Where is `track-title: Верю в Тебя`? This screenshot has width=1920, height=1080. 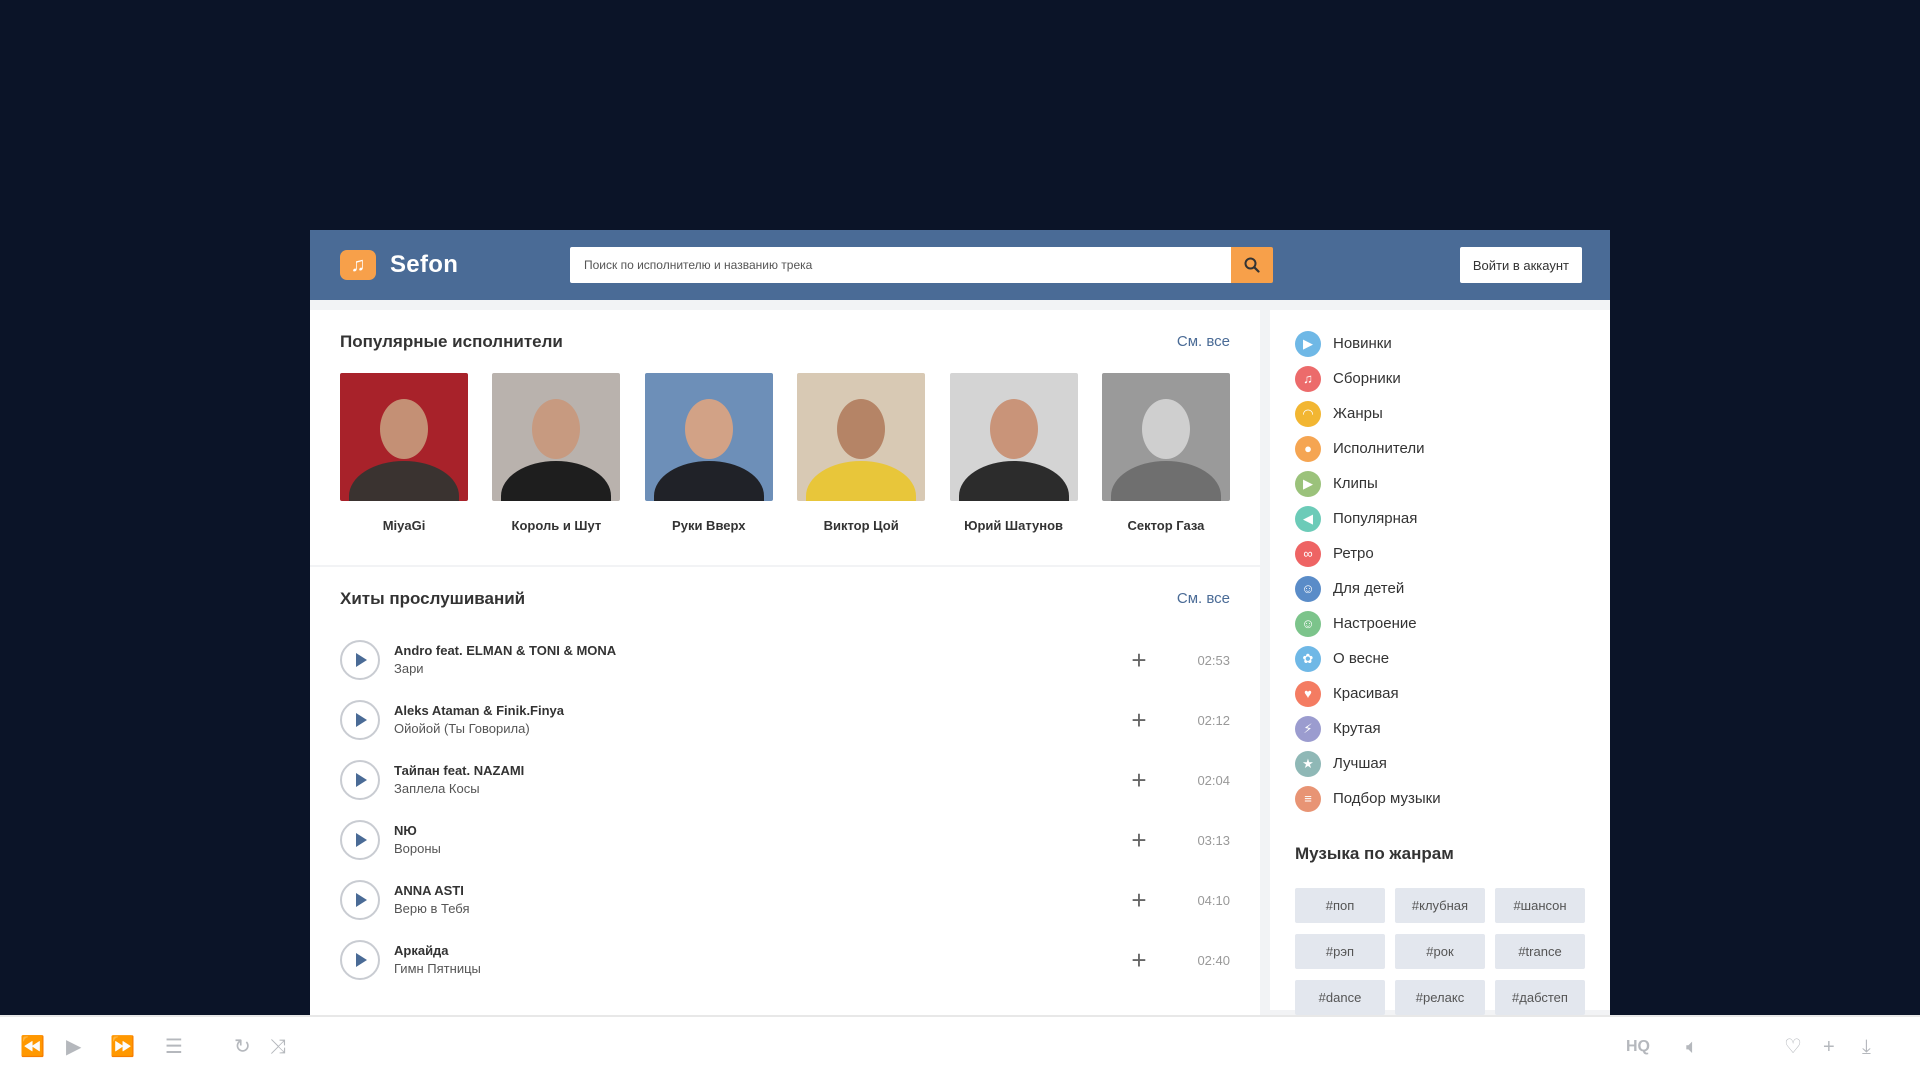 track-title: Верю в Тебя is located at coordinates (432, 908).